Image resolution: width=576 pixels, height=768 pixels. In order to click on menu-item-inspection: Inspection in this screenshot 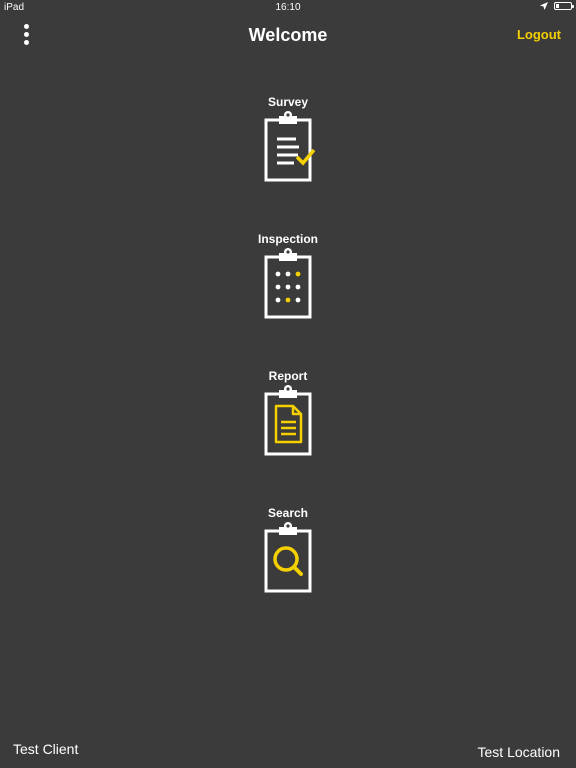, I will do `click(288, 282)`.